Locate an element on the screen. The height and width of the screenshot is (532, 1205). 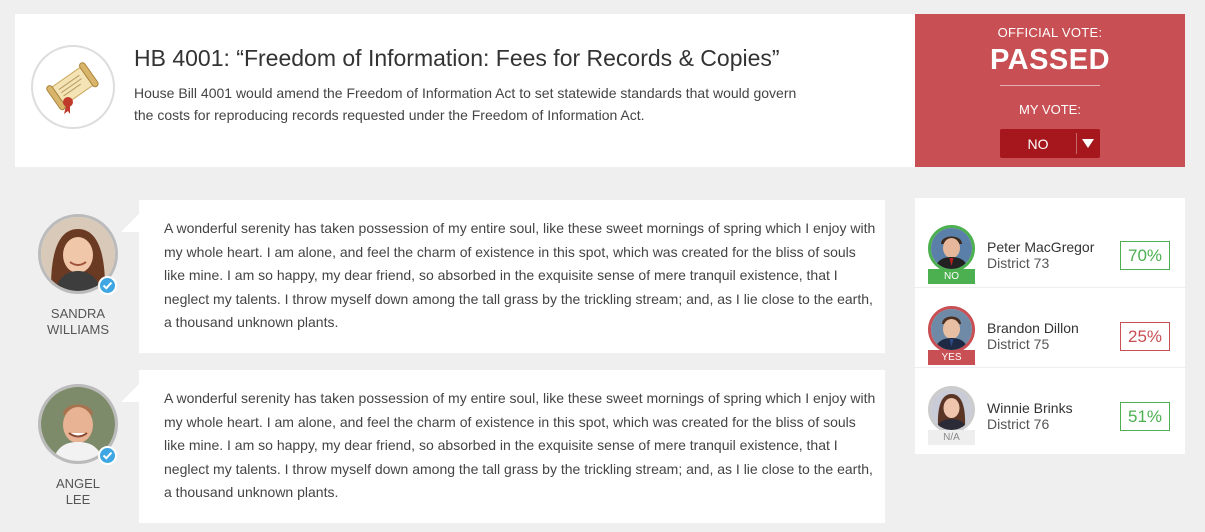
commenter-name: SANDRA WILLIAMS is located at coordinates (78, 322).